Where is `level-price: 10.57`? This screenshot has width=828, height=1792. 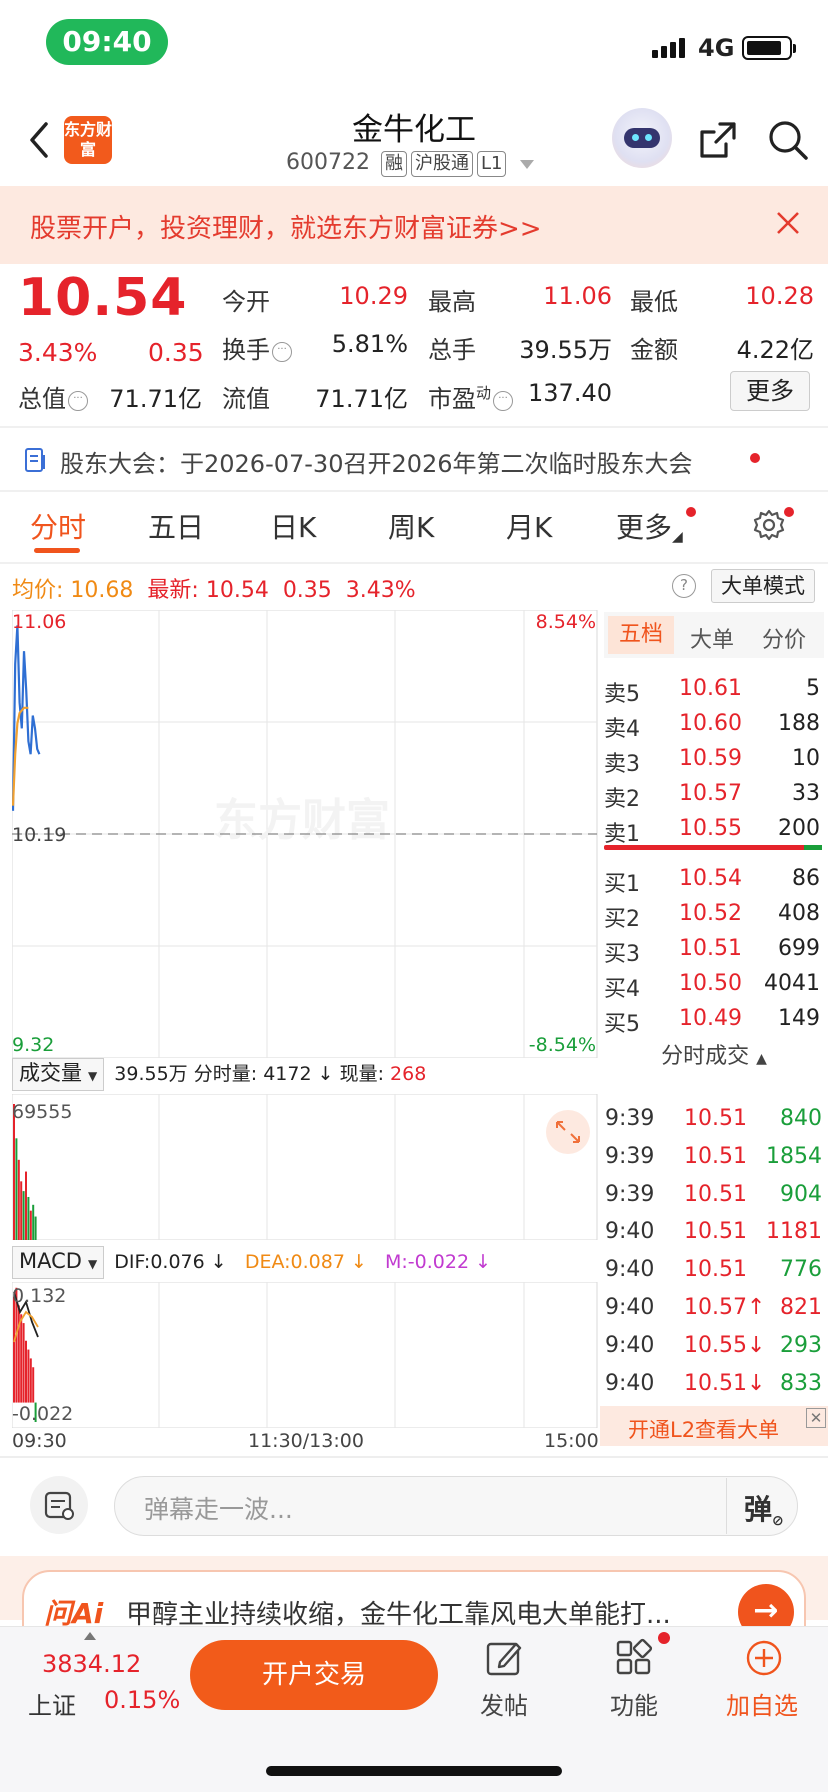 level-price: 10.57 is located at coordinates (710, 793).